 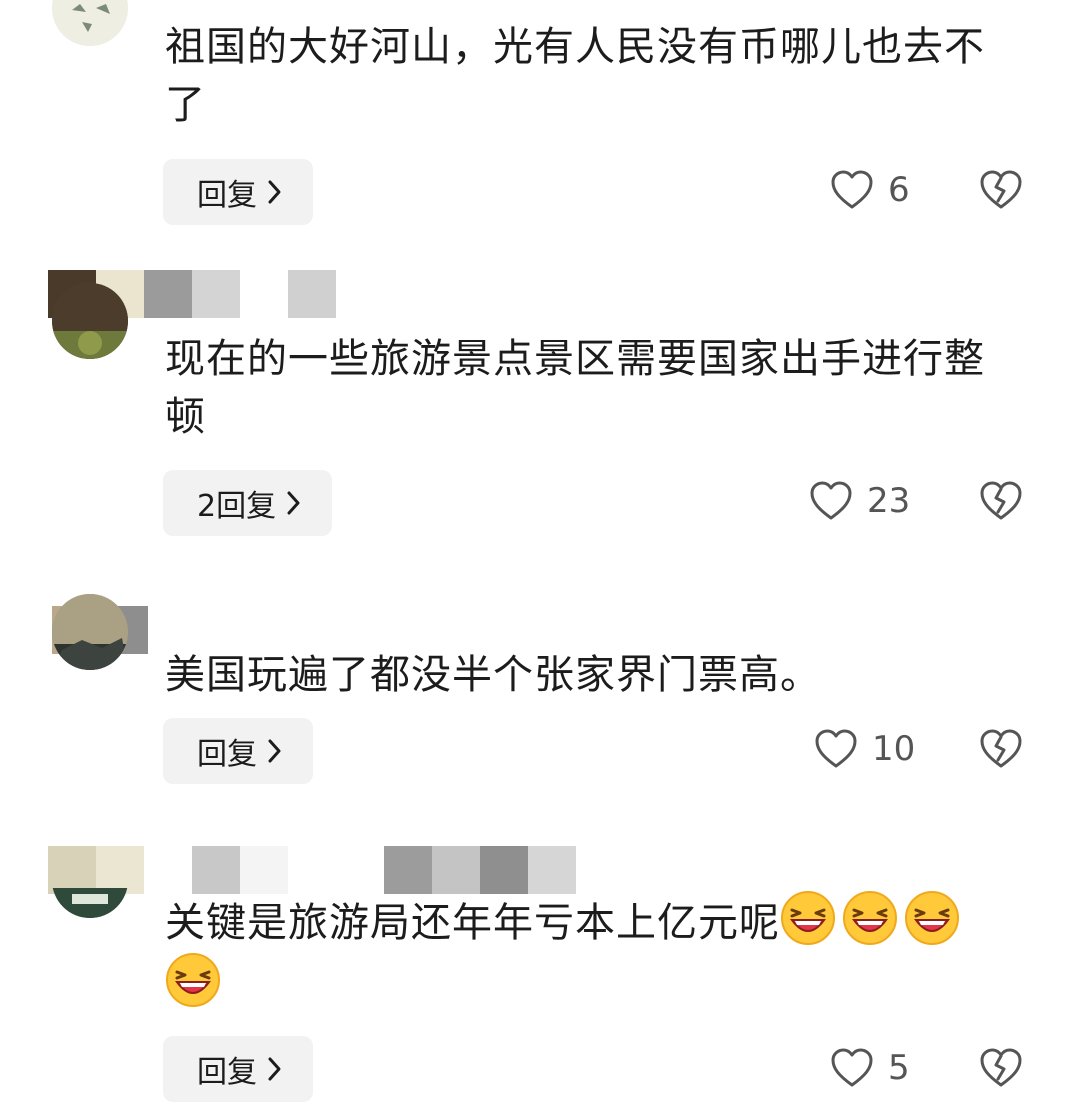 I want to click on heart-outline-icon, so click(x=852, y=1067).